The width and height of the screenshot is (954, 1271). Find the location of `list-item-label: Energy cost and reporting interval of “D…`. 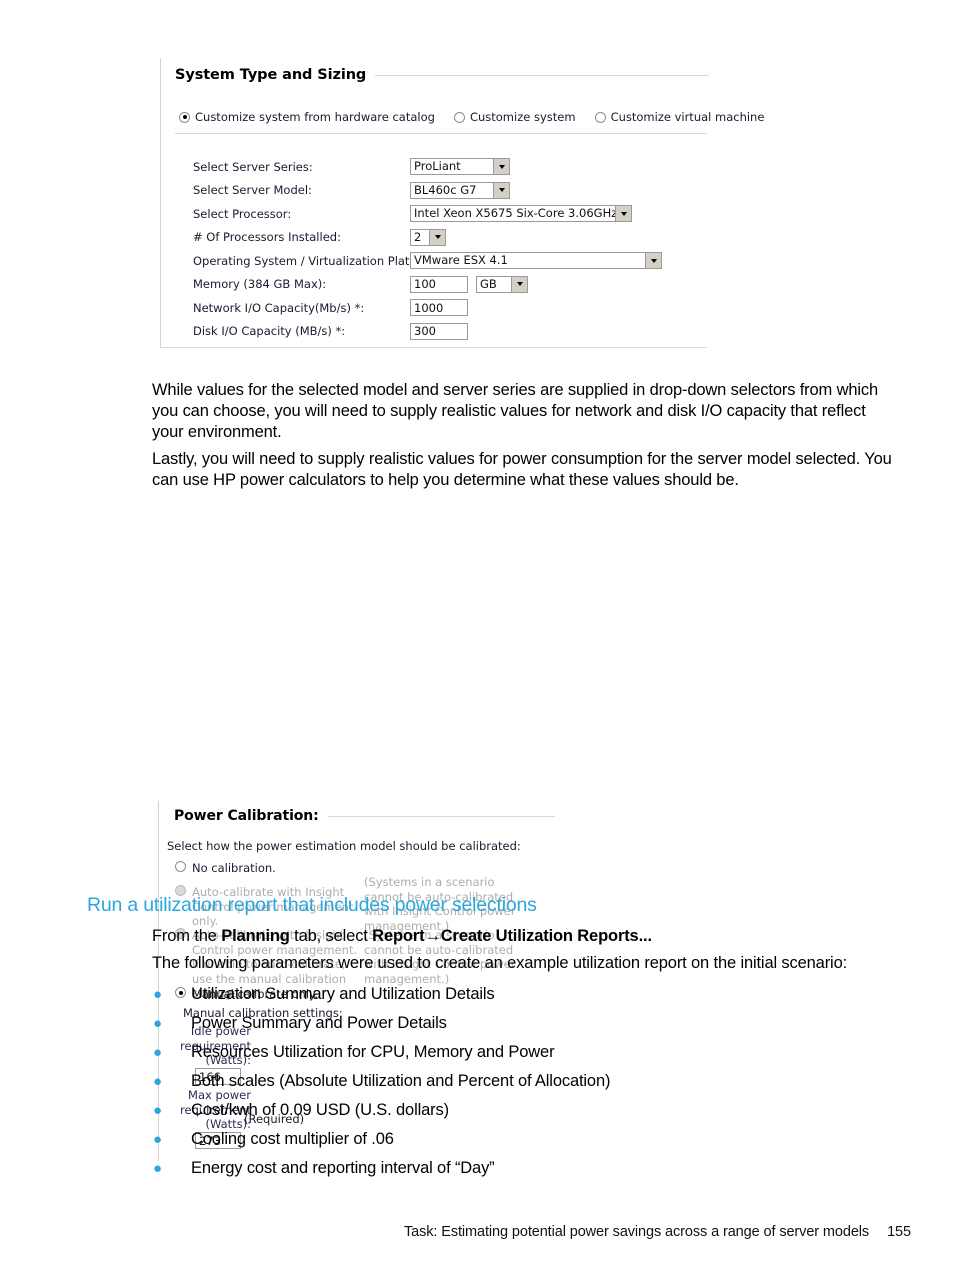

list-item-label: Energy cost and reporting interval of “D… is located at coordinates (343, 1168).